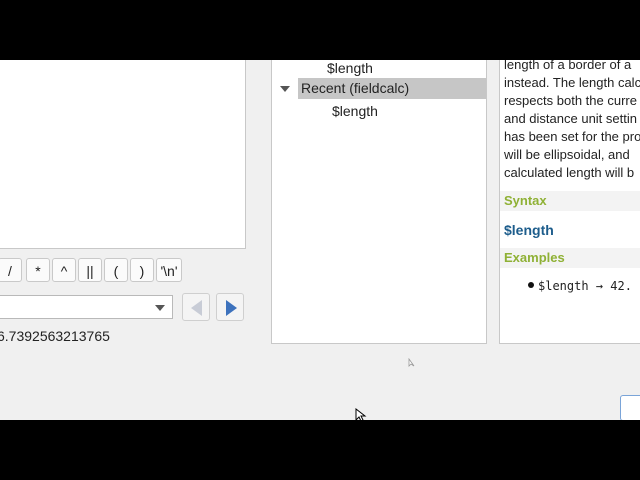 This screenshot has width=640, height=480. What do you see at coordinates (585, 286) in the screenshot?
I see `example-text: $length → 42.` at bounding box center [585, 286].